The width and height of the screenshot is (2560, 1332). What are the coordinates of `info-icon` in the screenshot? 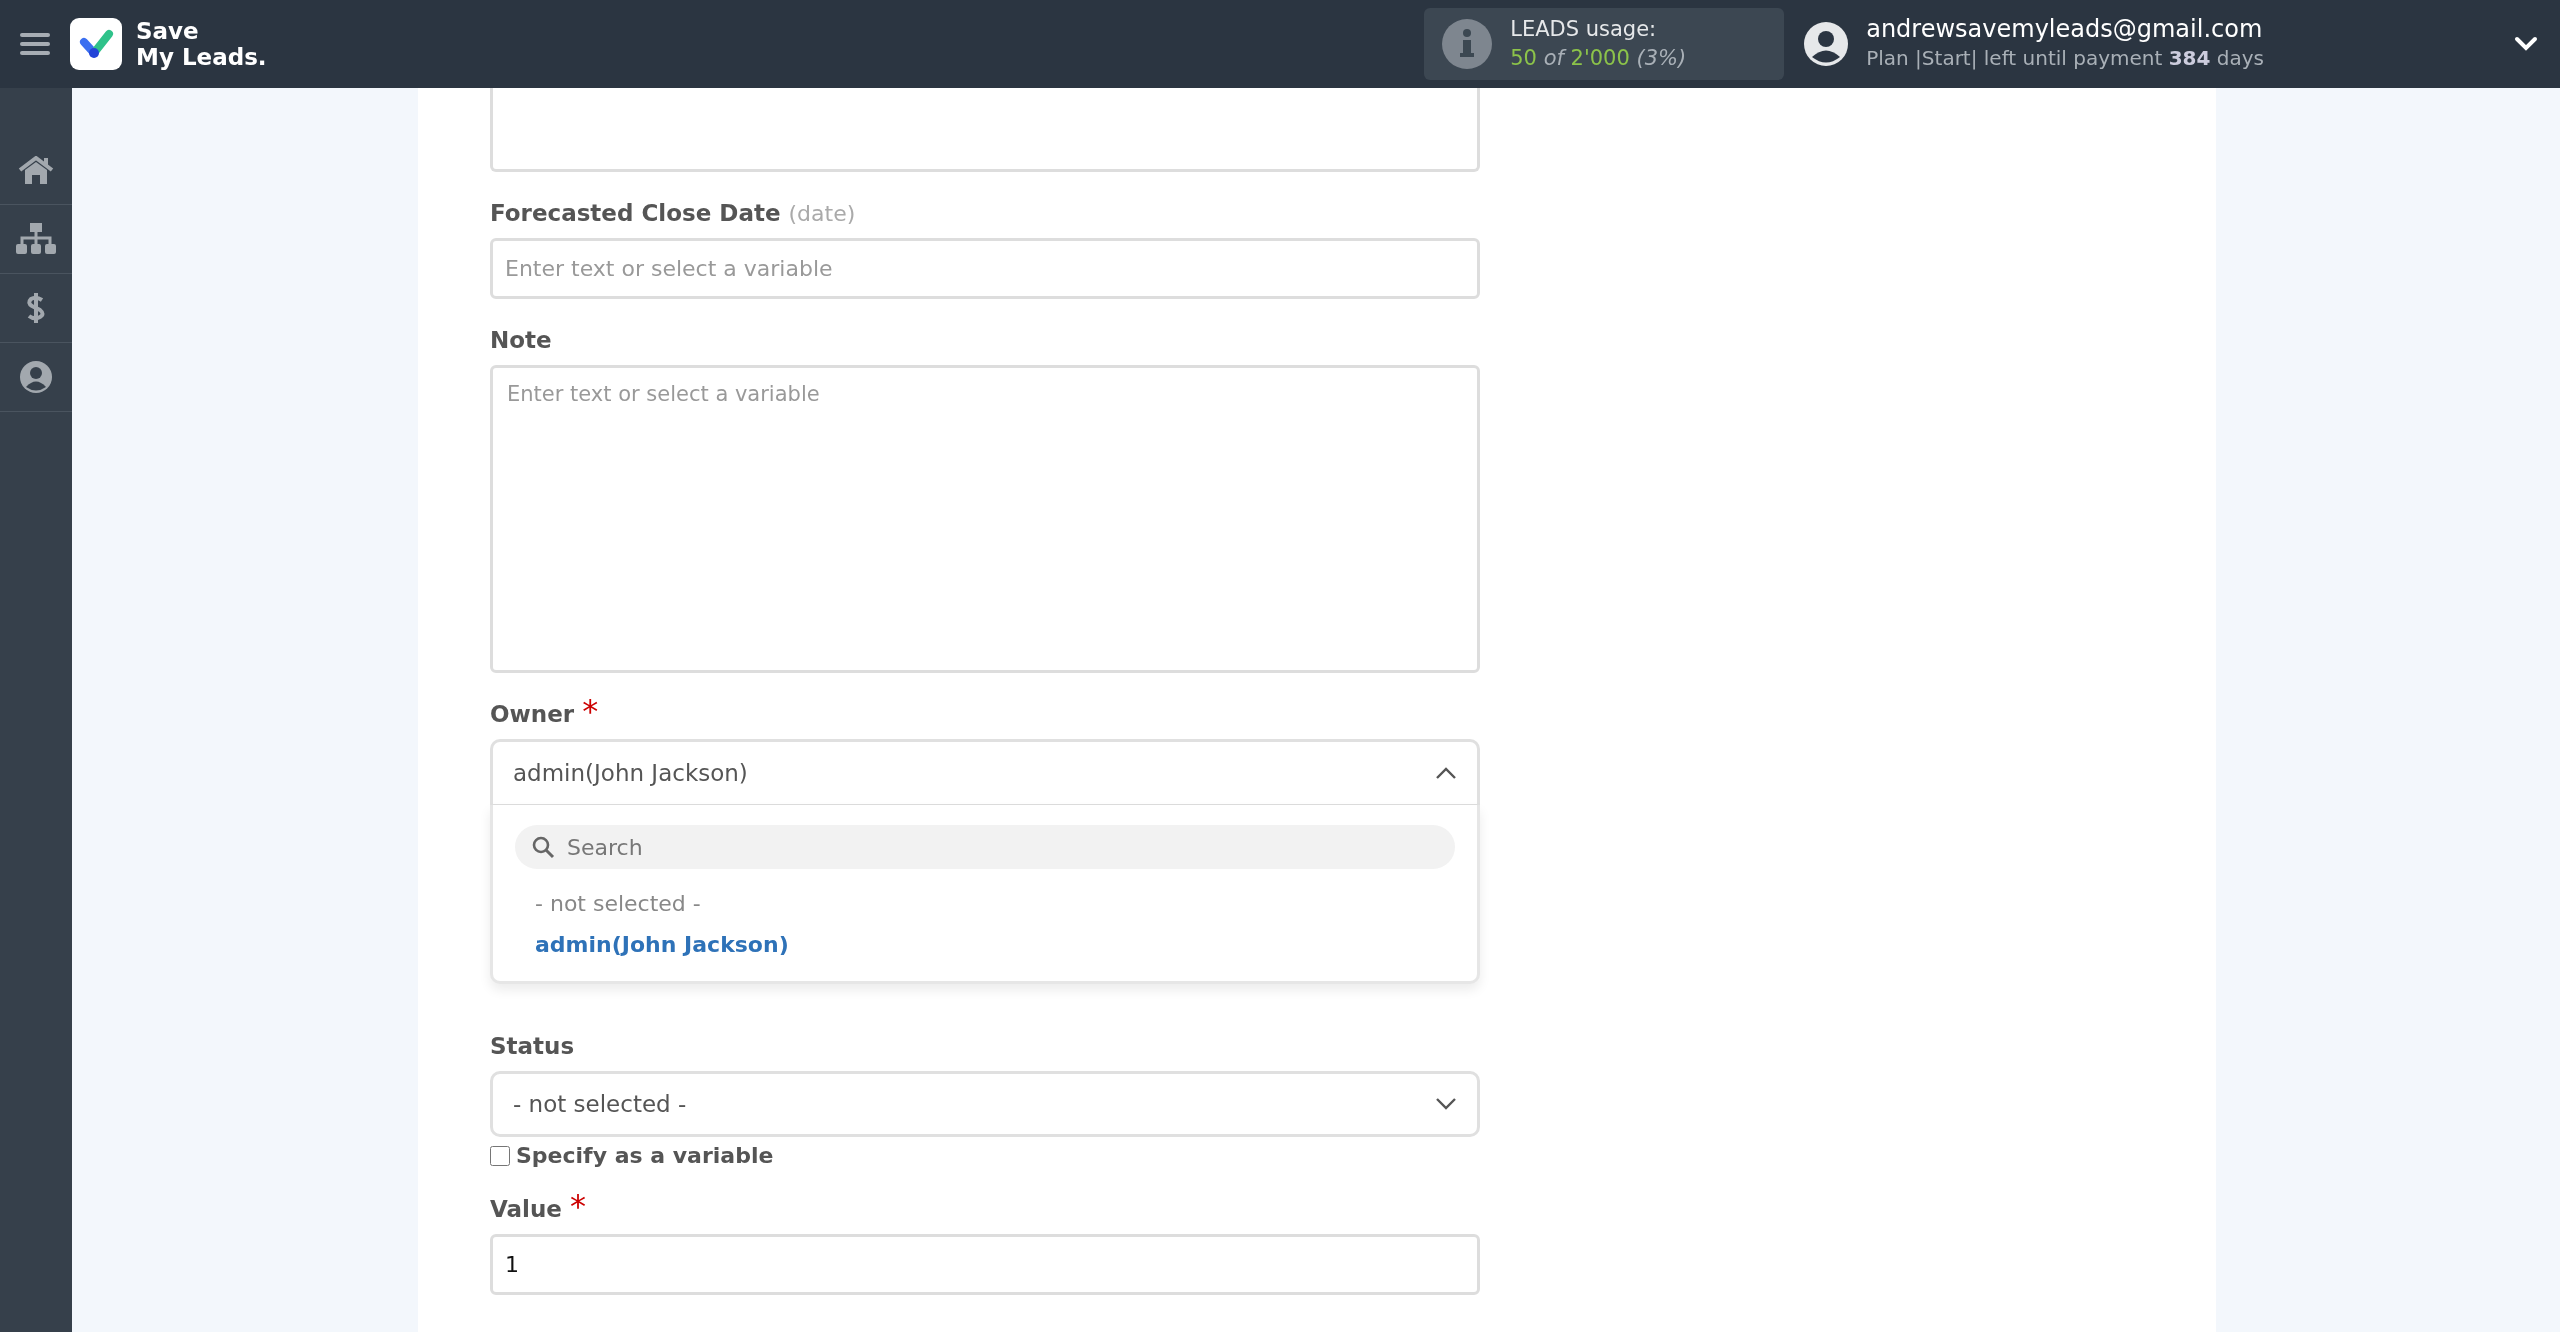 It's located at (1467, 44).